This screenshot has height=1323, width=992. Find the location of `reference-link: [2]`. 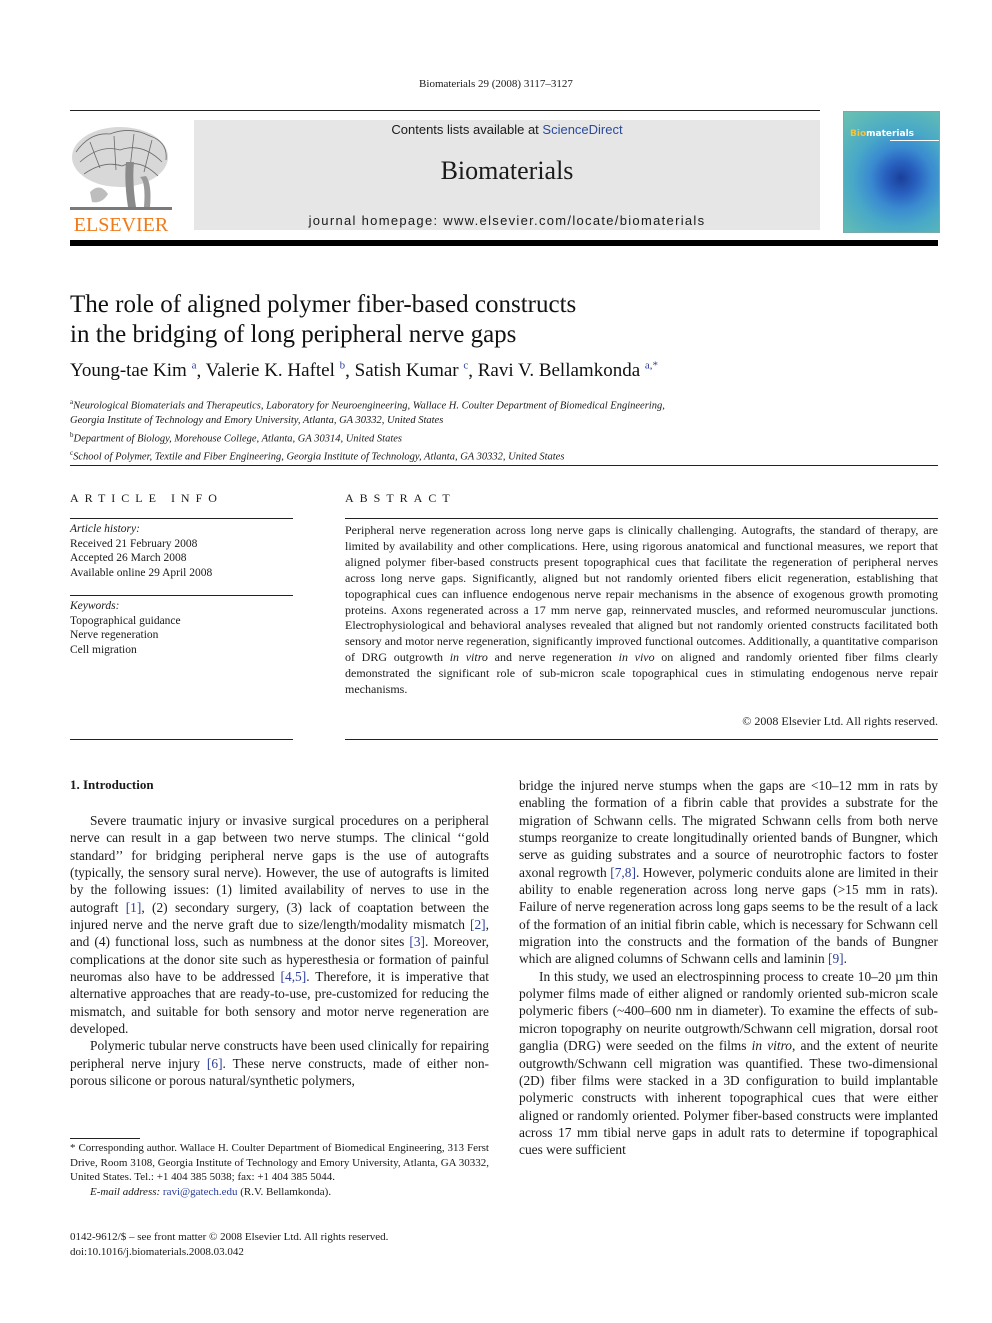

reference-link: [2] is located at coordinates (478, 924).